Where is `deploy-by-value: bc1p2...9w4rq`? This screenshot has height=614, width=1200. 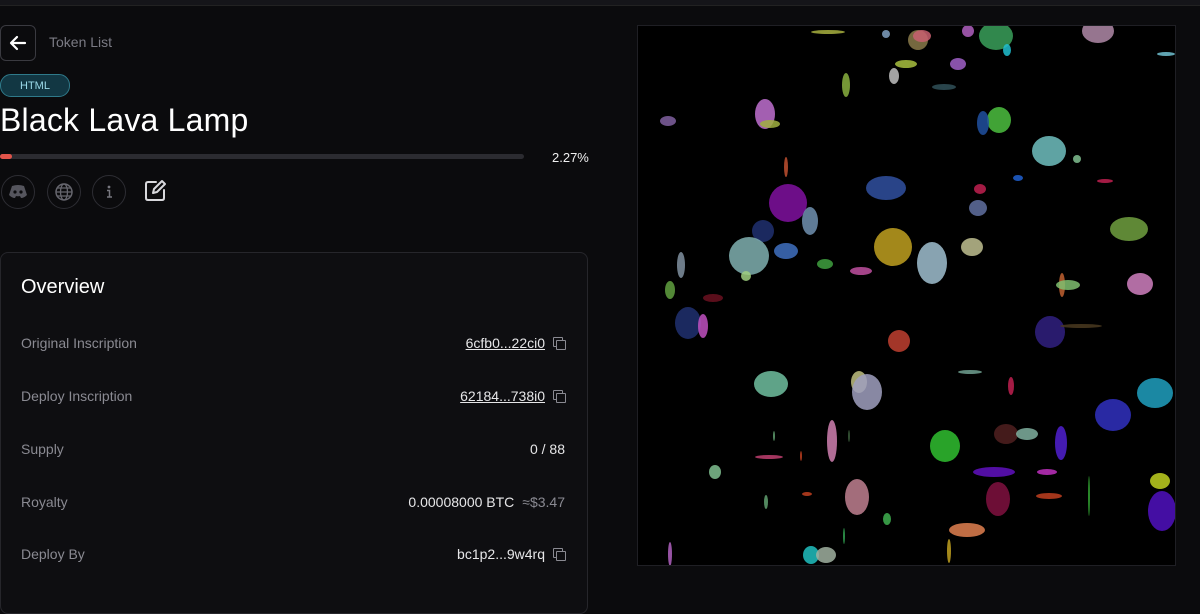 deploy-by-value: bc1p2...9w4rq is located at coordinates (511, 554).